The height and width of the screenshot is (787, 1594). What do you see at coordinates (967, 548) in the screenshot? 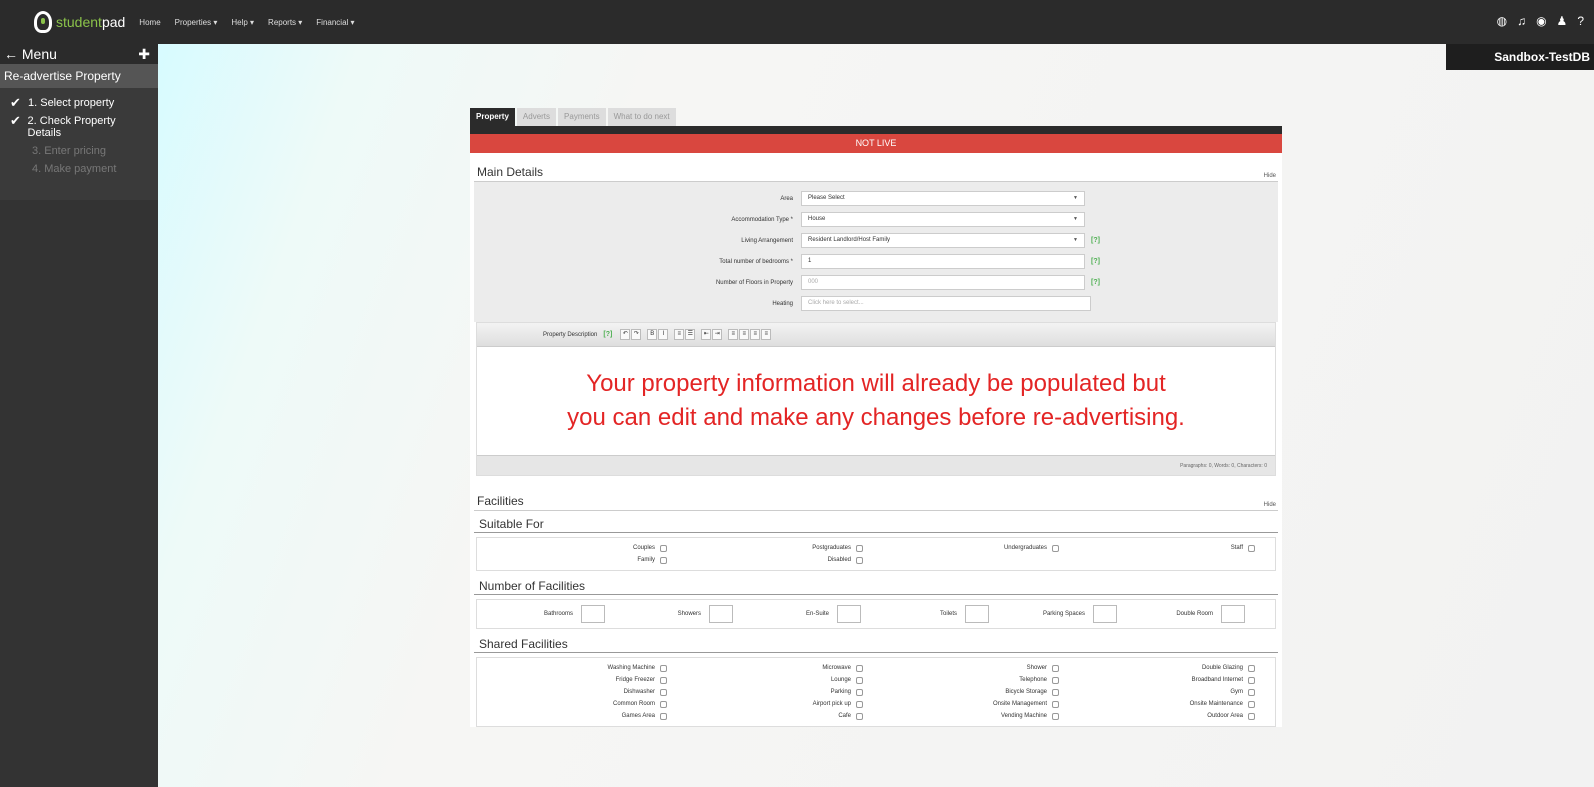
I see `suitable-undergraduates: Undergraduates` at bounding box center [967, 548].